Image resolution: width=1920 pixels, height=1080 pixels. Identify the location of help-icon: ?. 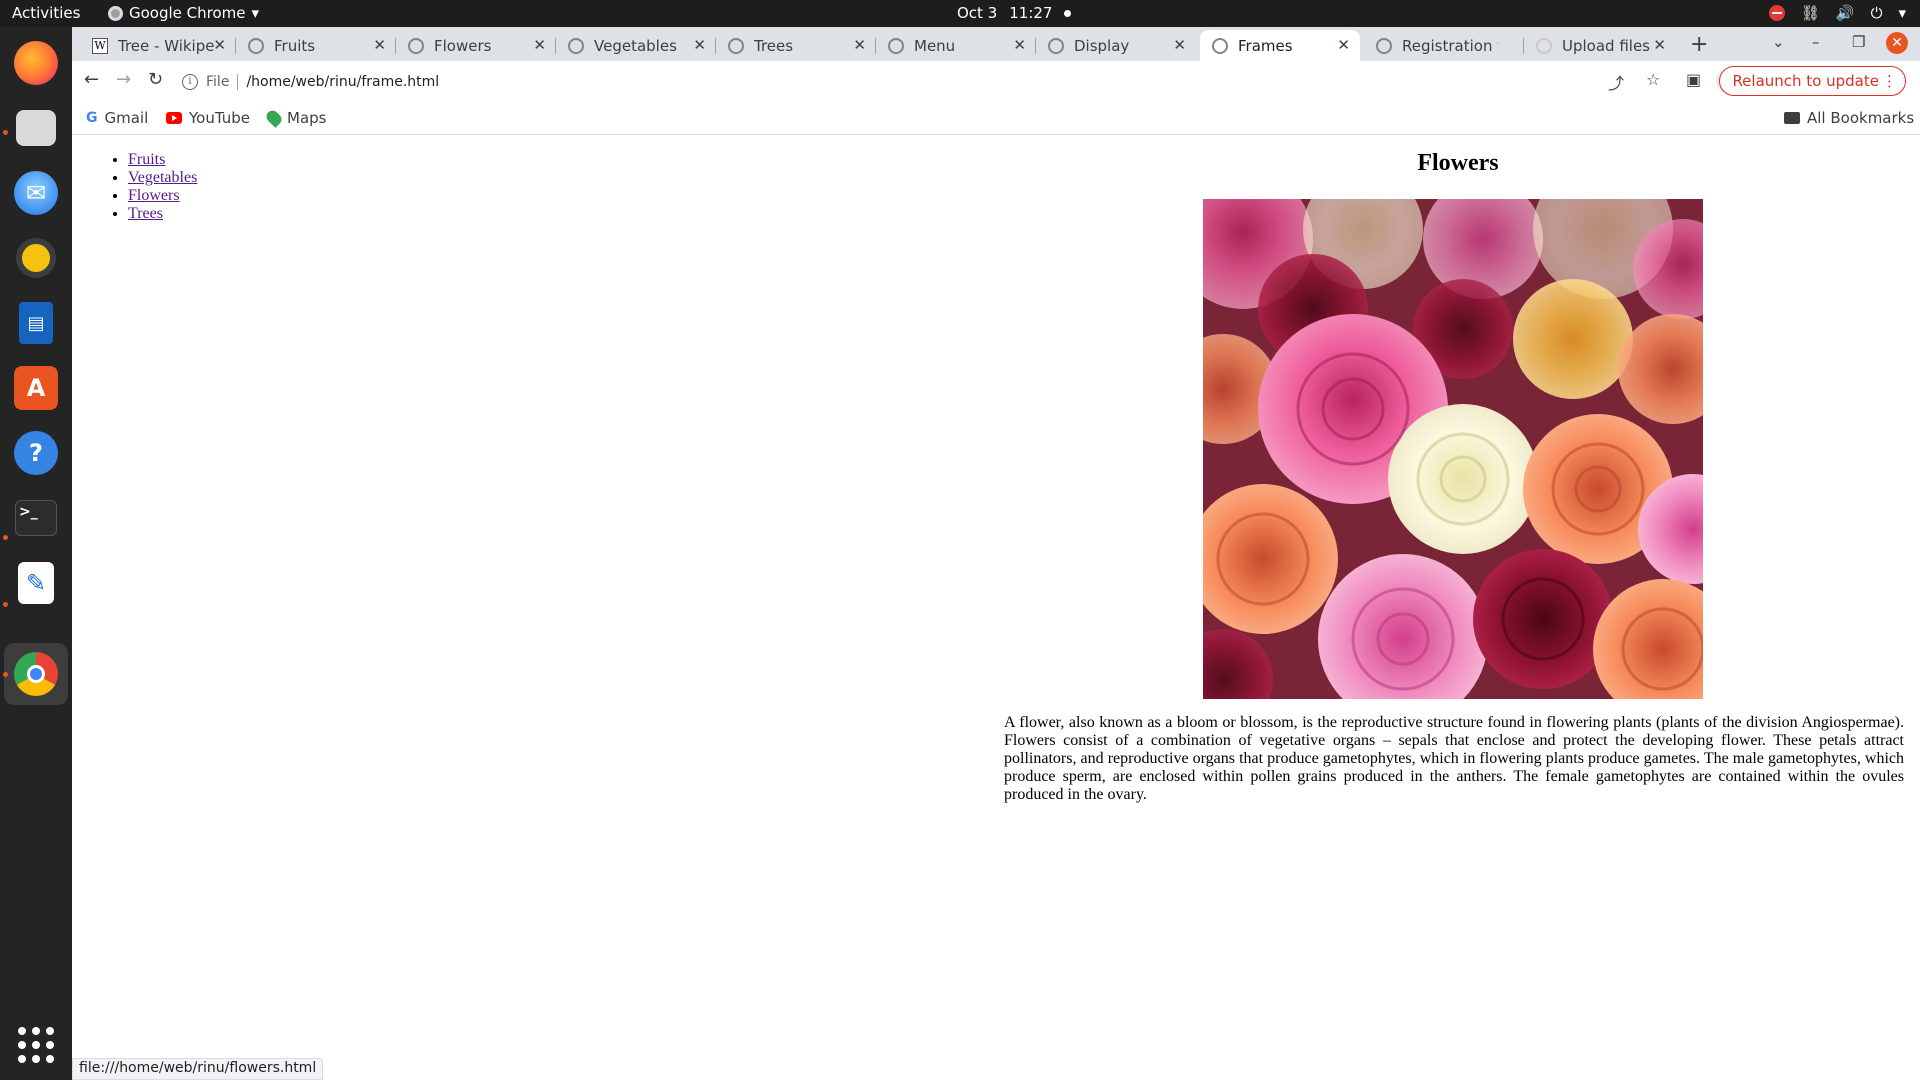
(36, 453).